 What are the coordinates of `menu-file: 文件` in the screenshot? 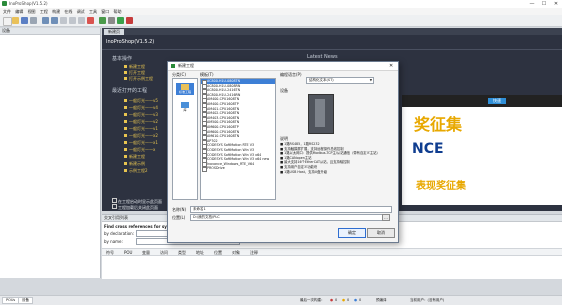 It's located at (7, 11).